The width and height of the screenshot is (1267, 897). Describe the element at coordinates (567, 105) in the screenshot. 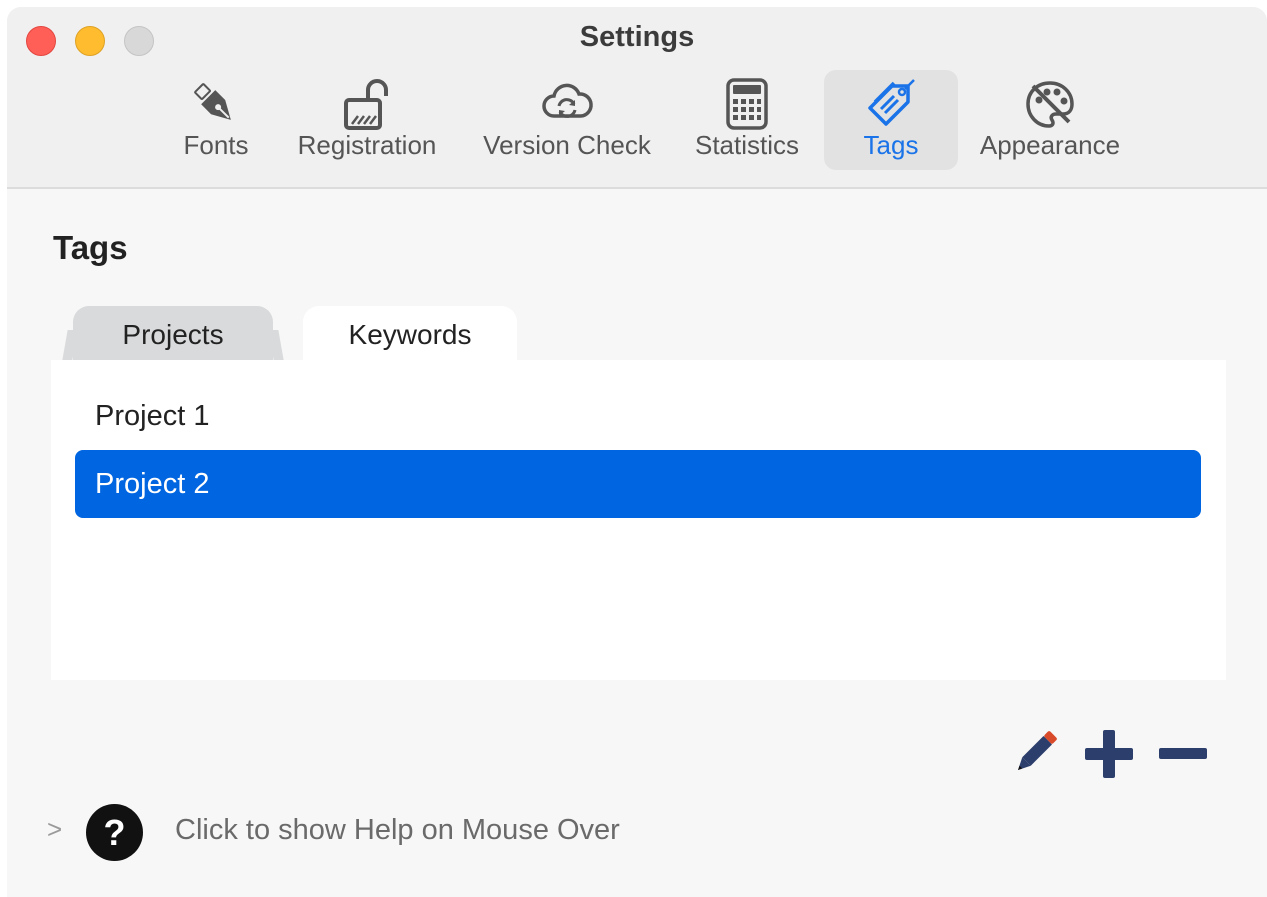

I see `cloud-sync-icon` at that location.